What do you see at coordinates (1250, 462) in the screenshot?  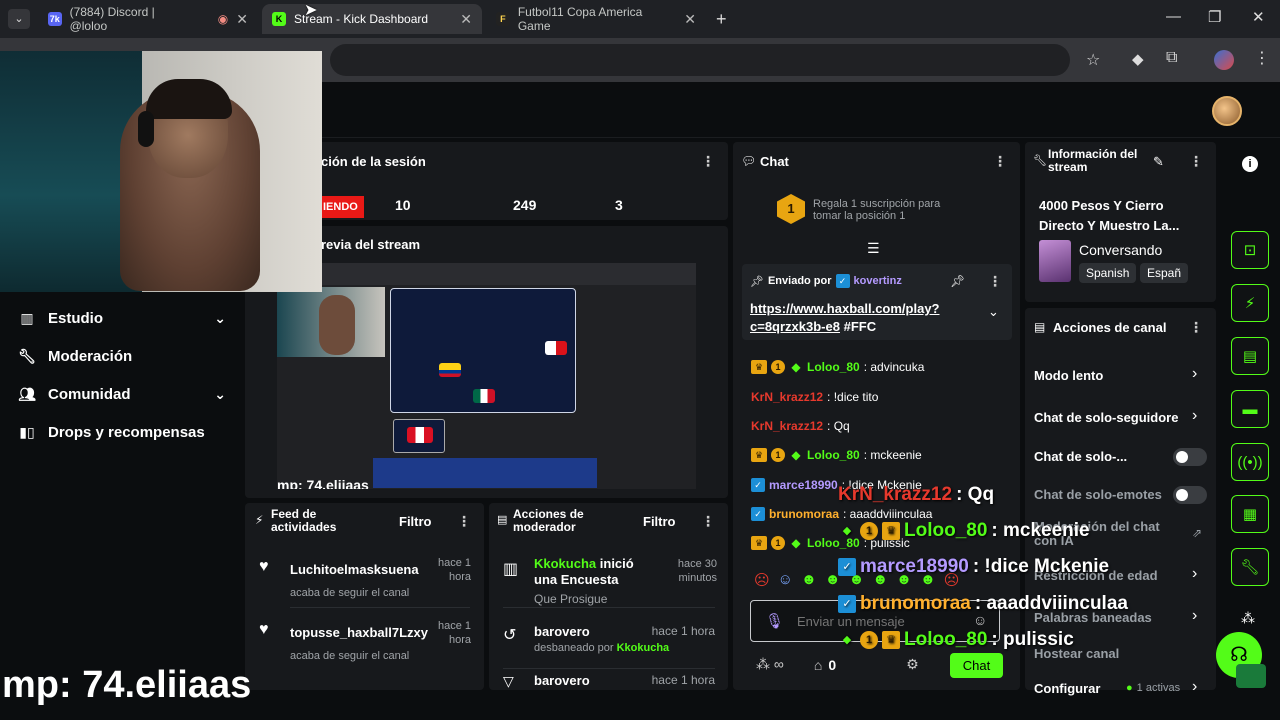 I see `rail-broadcast-button: ((•))` at bounding box center [1250, 462].